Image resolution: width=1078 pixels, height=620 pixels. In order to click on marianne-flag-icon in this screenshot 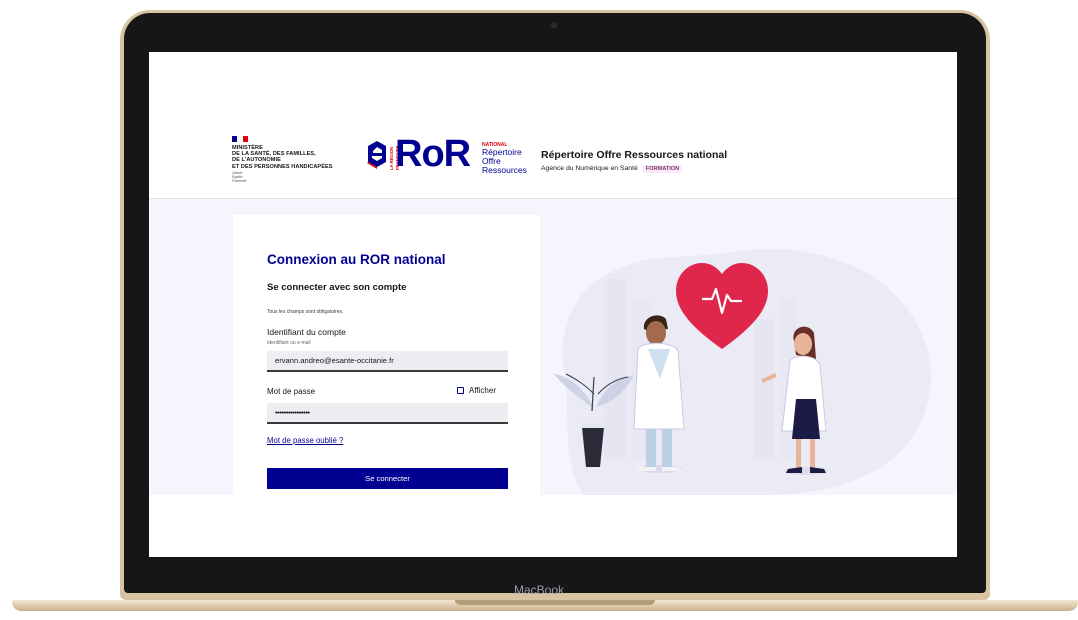, I will do `click(240, 139)`.